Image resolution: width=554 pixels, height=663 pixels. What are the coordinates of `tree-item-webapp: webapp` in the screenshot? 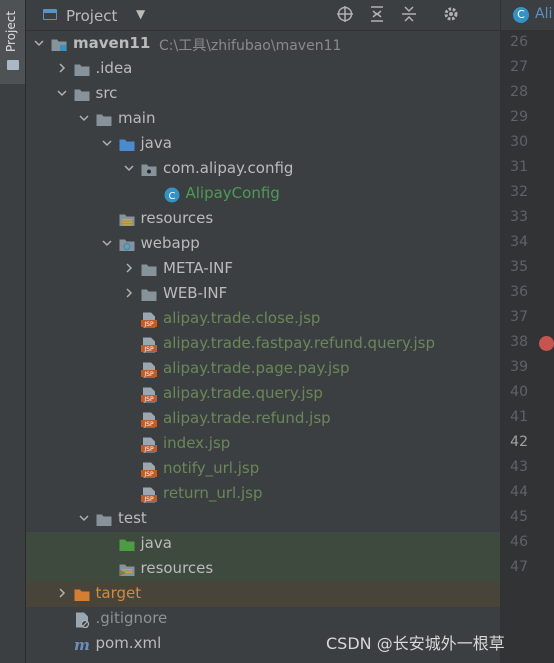 It's located at (263, 244).